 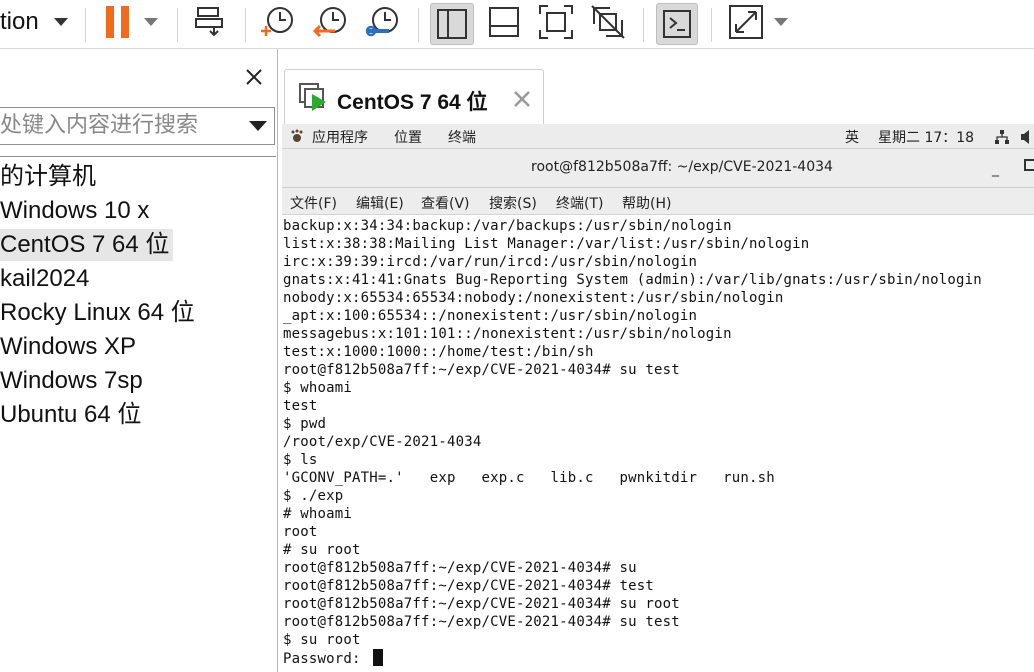 I want to click on show-library-icon, so click(x=452, y=24).